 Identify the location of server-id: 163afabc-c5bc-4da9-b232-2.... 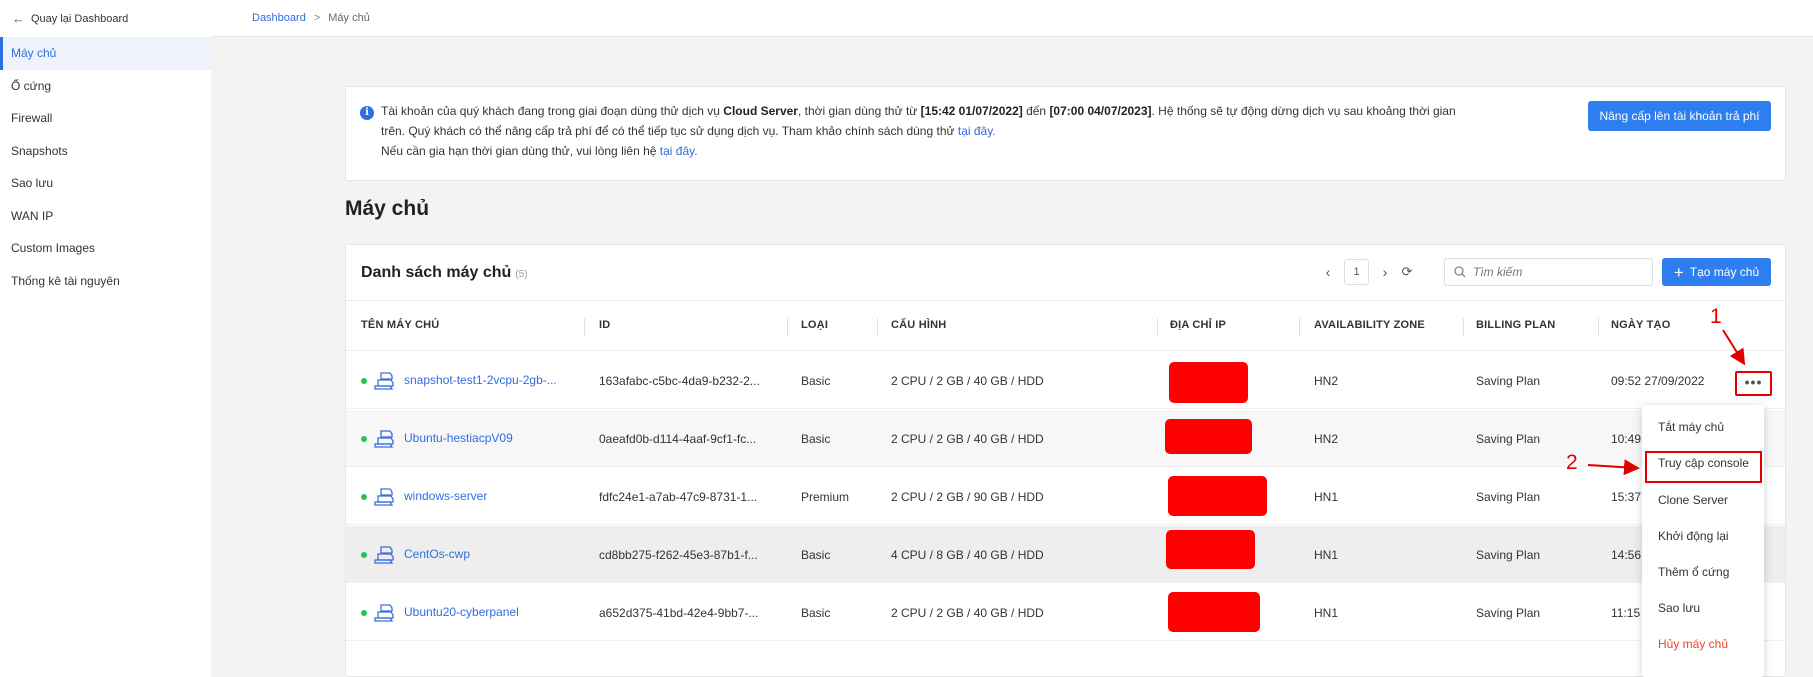
(679, 381).